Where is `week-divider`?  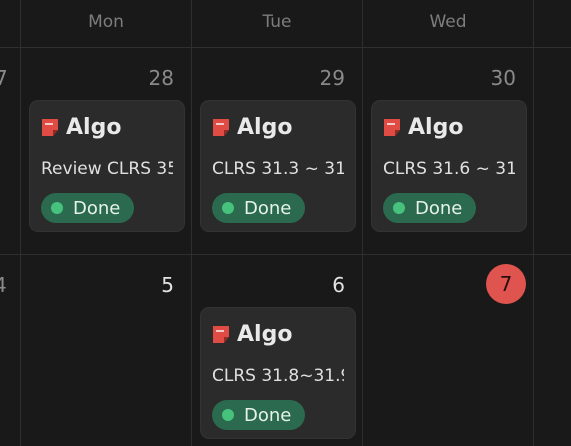 week-divider is located at coordinates (285, 254).